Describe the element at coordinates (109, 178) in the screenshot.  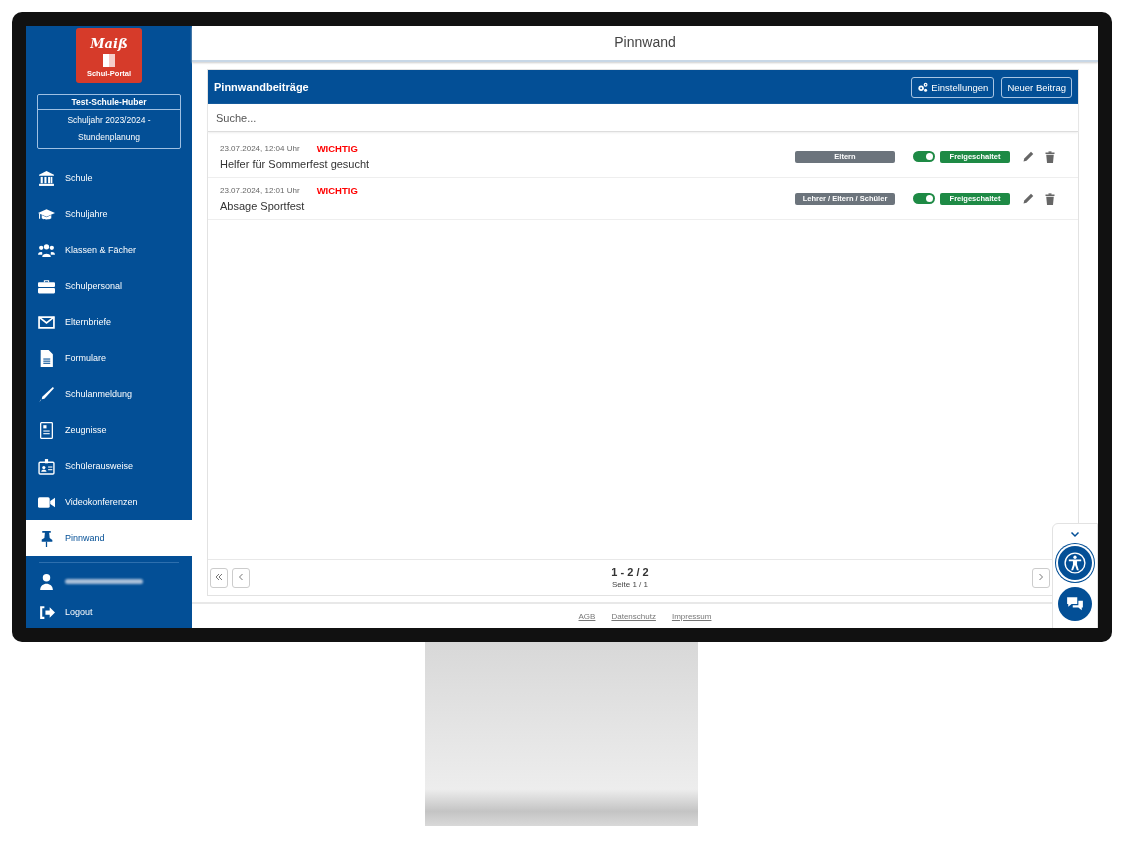
I see `nav-item: Schule` at that location.